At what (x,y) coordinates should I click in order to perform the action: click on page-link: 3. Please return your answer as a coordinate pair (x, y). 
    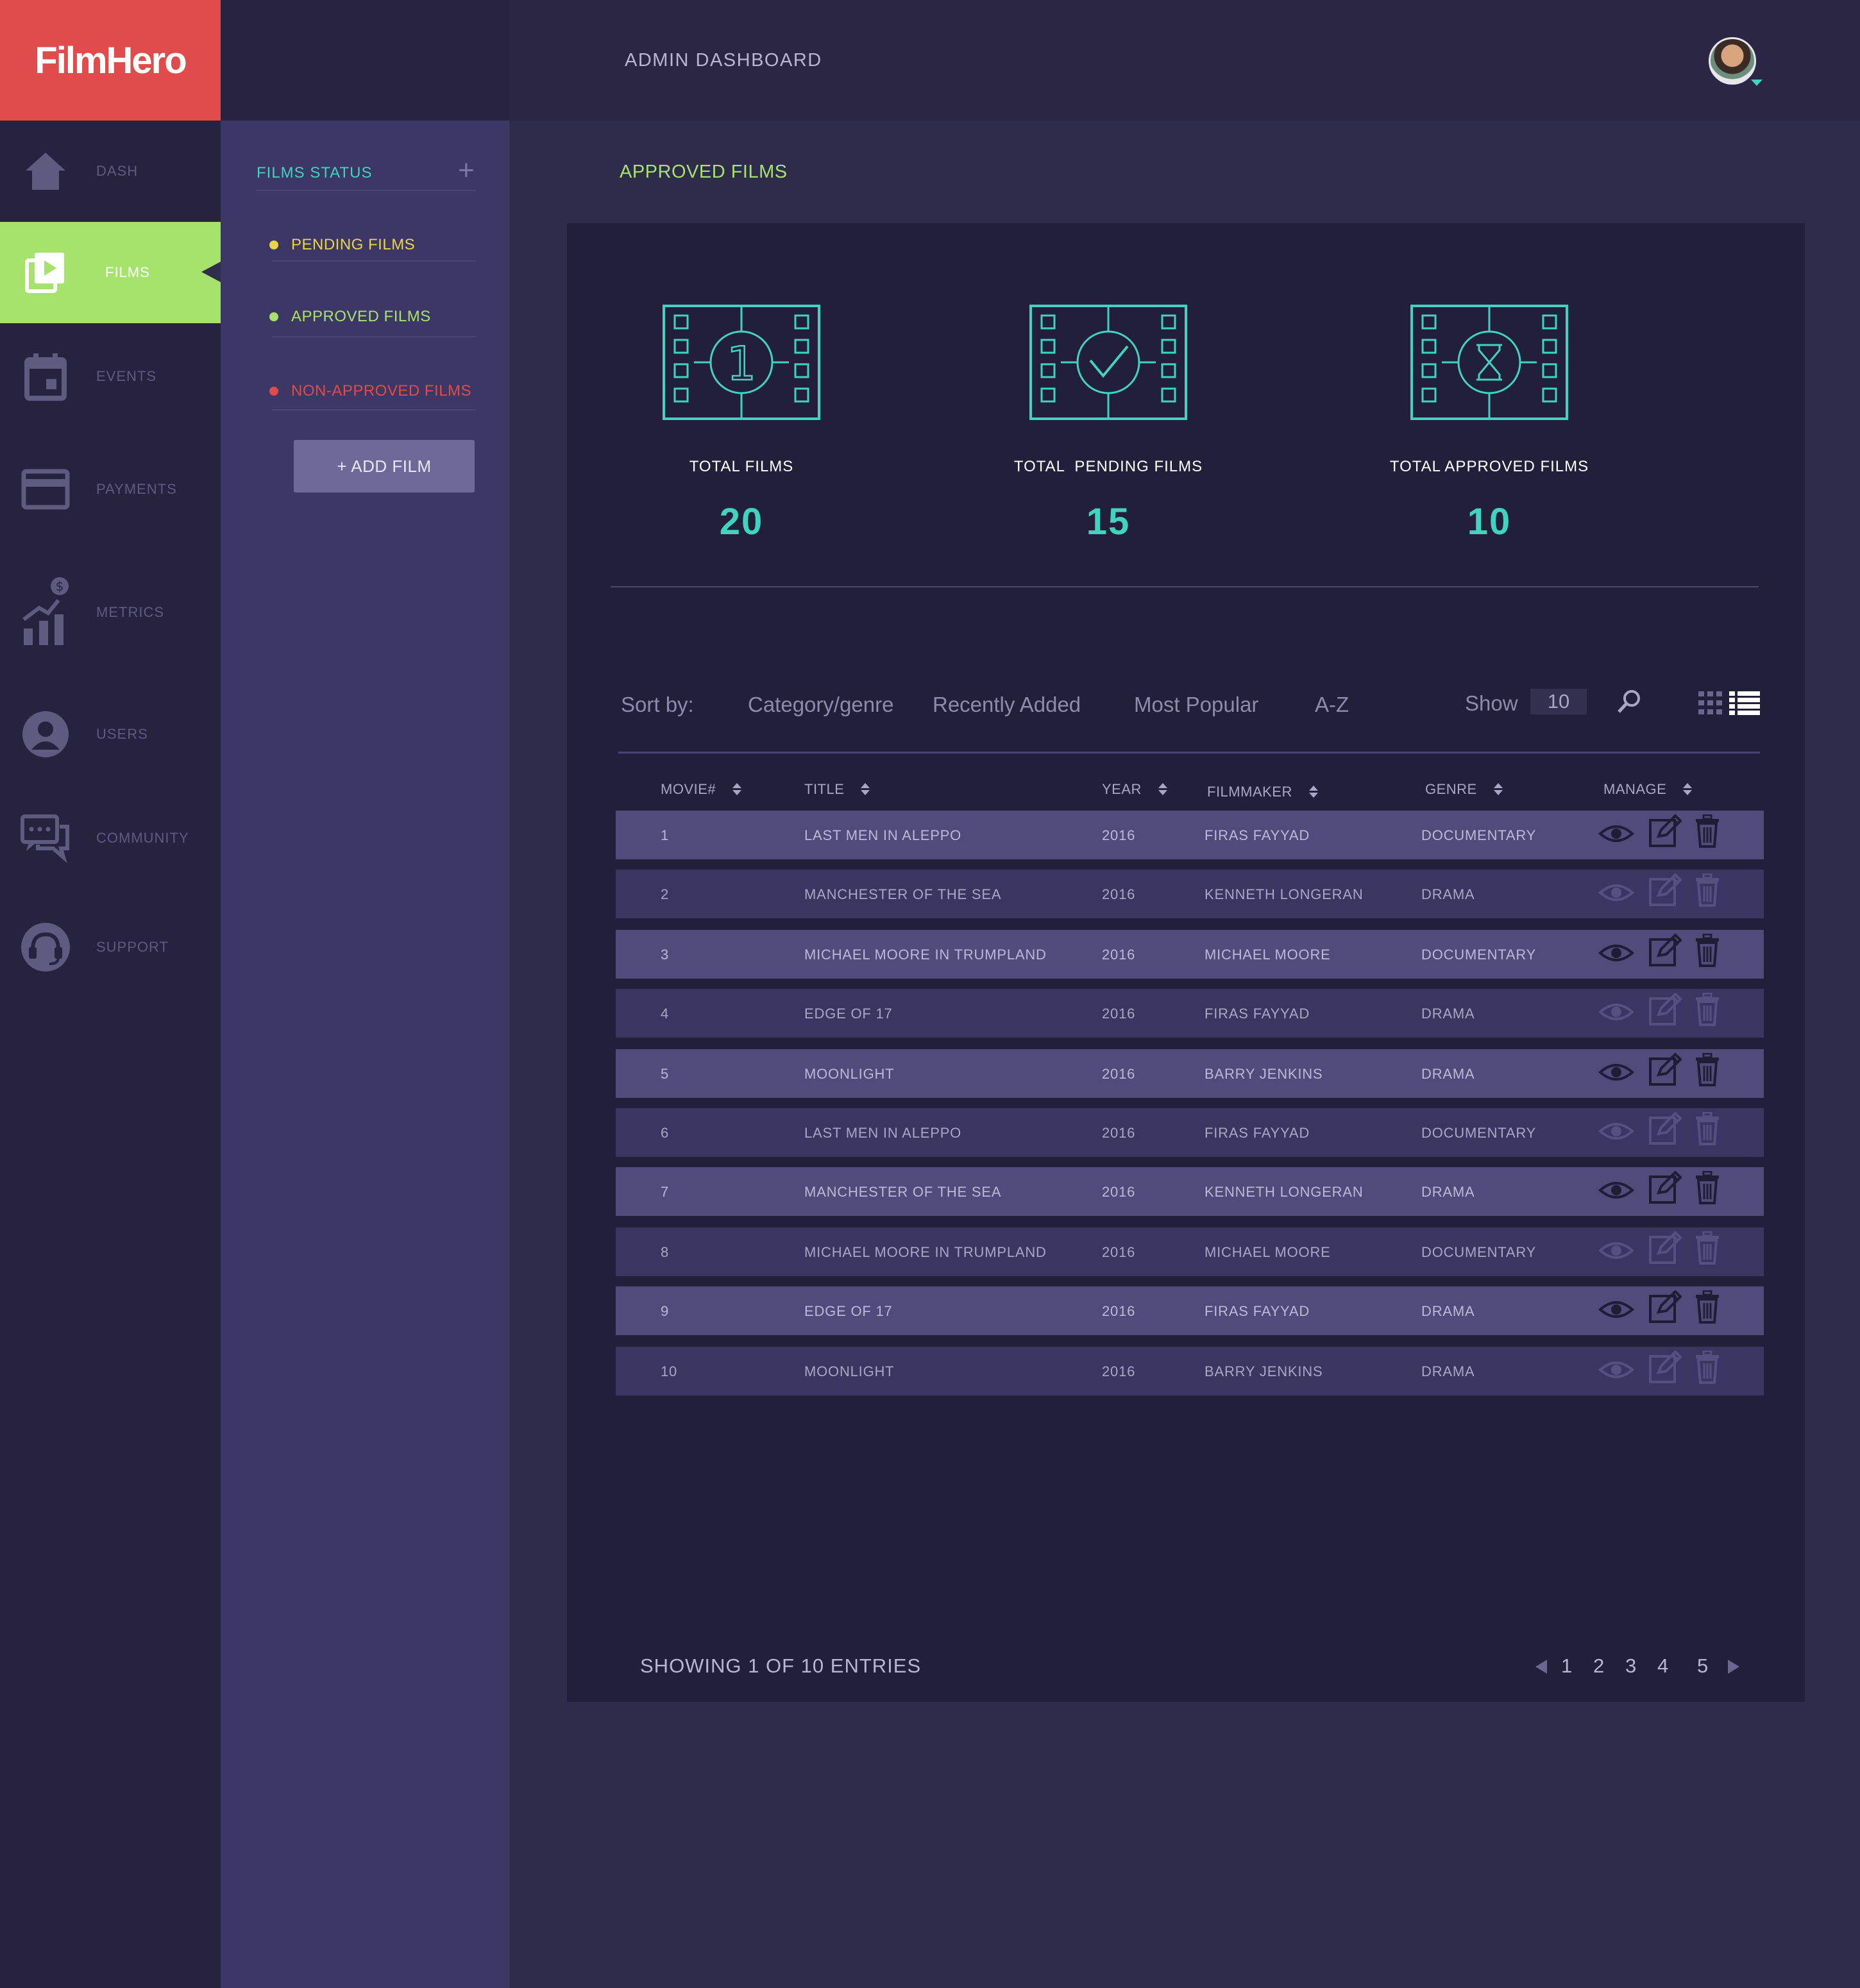
    Looking at the image, I should click on (1630, 1666).